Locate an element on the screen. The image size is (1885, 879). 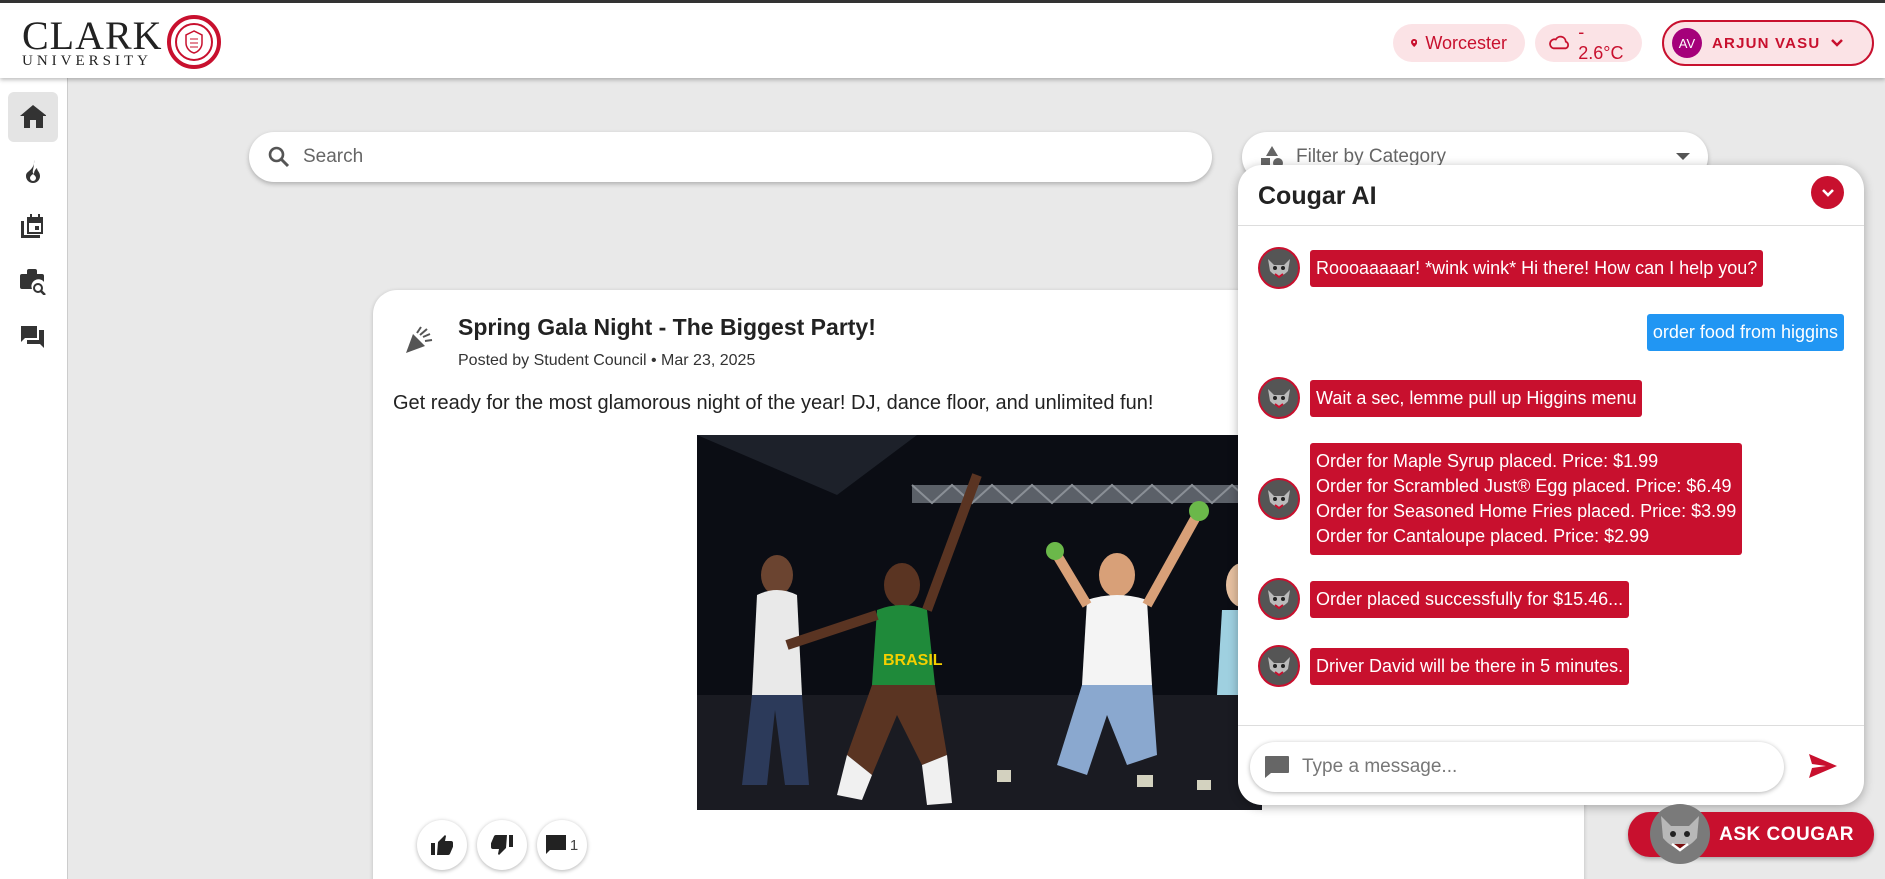
location-chip: Worcester is located at coordinates (1459, 43).